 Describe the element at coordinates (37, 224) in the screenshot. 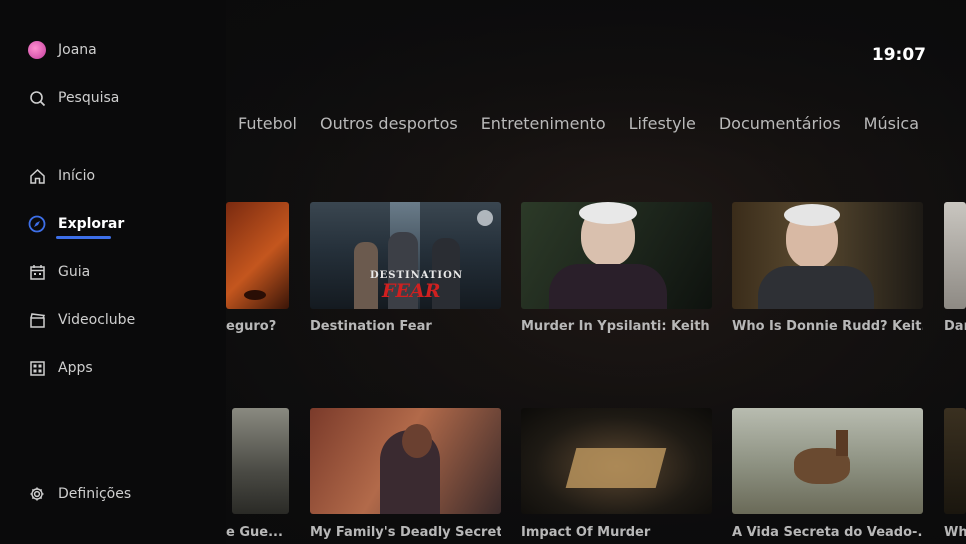

I see `compass-icon` at that location.